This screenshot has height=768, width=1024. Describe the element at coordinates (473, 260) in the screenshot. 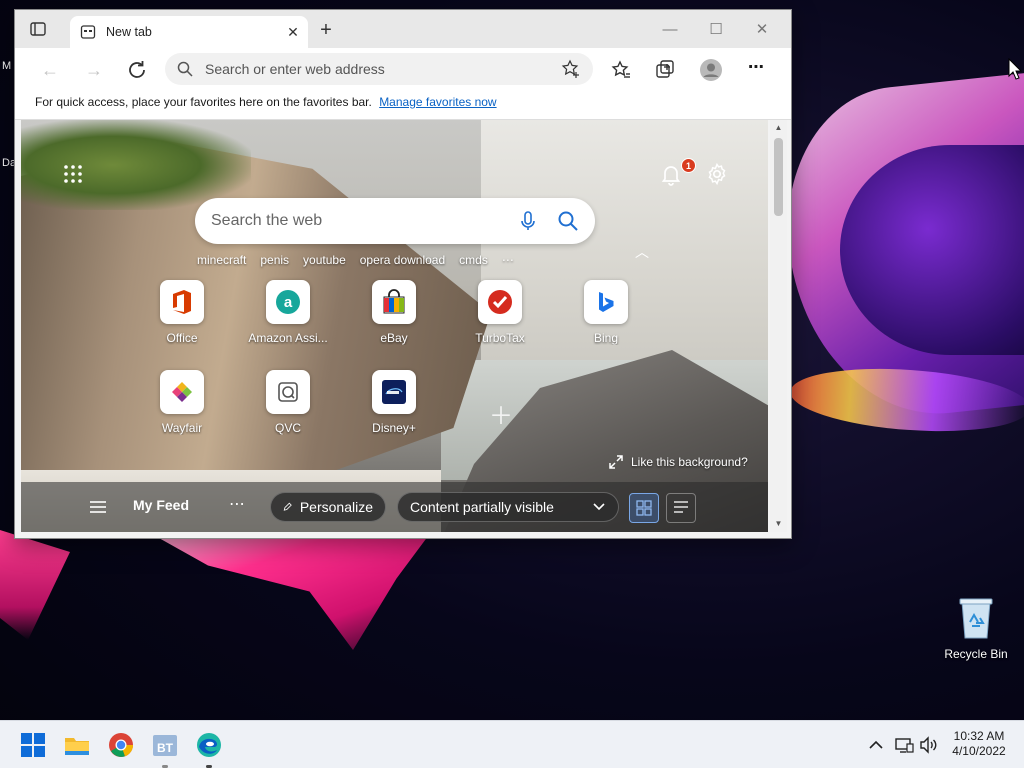

I see `trending-search-item: cmds` at that location.